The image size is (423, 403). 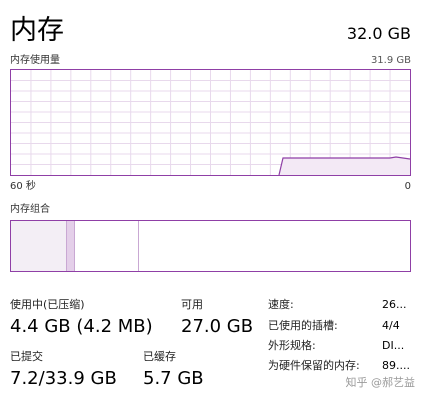 What do you see at coordinates (217, 326) in the screenshot?
I see `available-value: 27.0 GB` at bounding box center [217, 326].